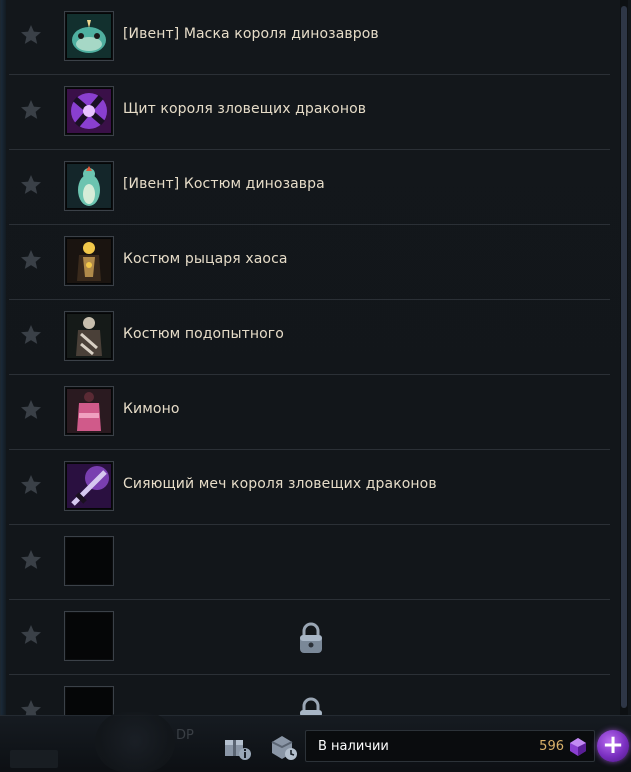 Image resolution: width=631 pixels, height=772 pixels. I want to click on item-name: [Ивент] Маска короля динозавров, so click(251, 34).